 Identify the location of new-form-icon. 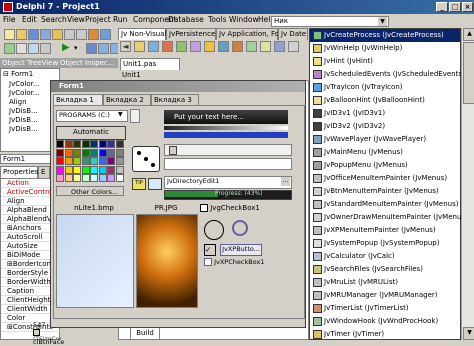
(21, 48).